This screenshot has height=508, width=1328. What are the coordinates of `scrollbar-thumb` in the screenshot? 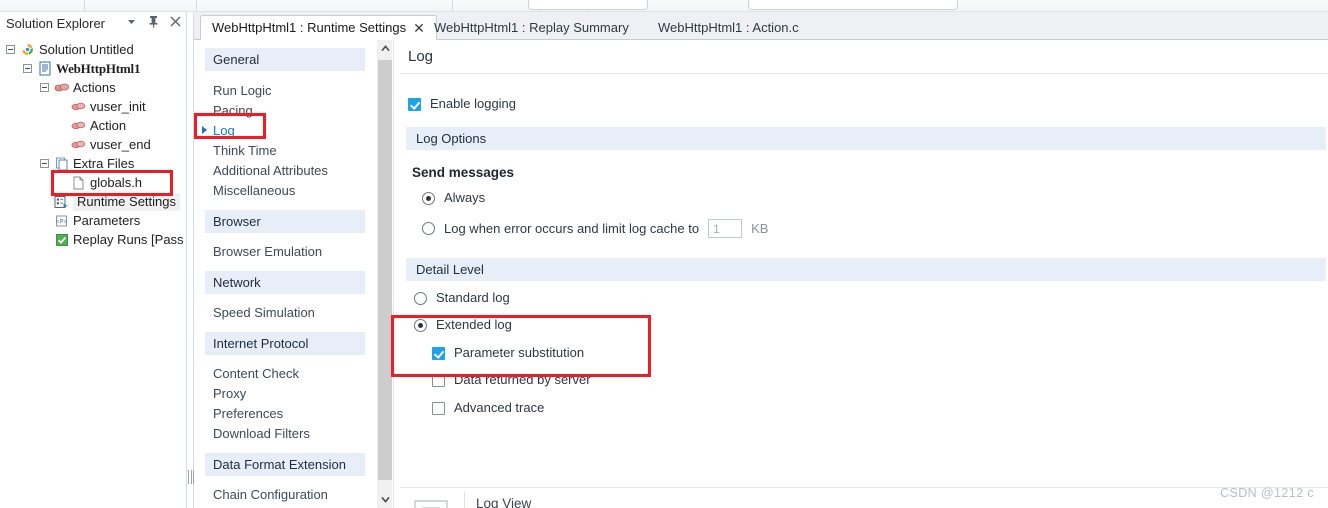 It's located at (385, 270).